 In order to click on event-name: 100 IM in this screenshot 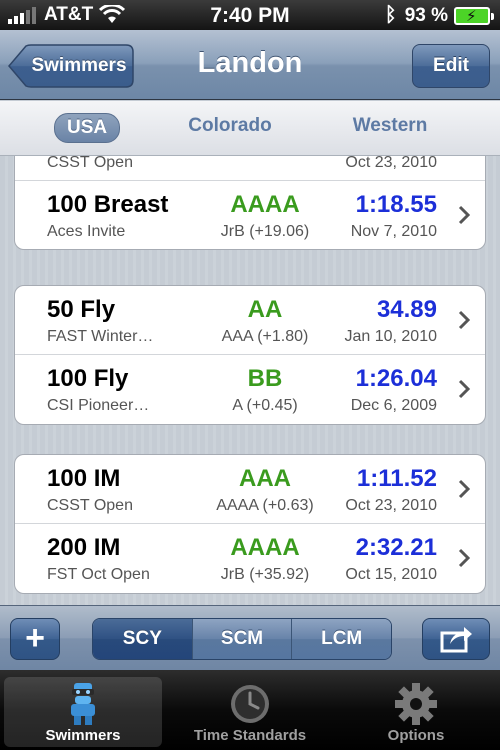, I will do `click(84, 478)`.